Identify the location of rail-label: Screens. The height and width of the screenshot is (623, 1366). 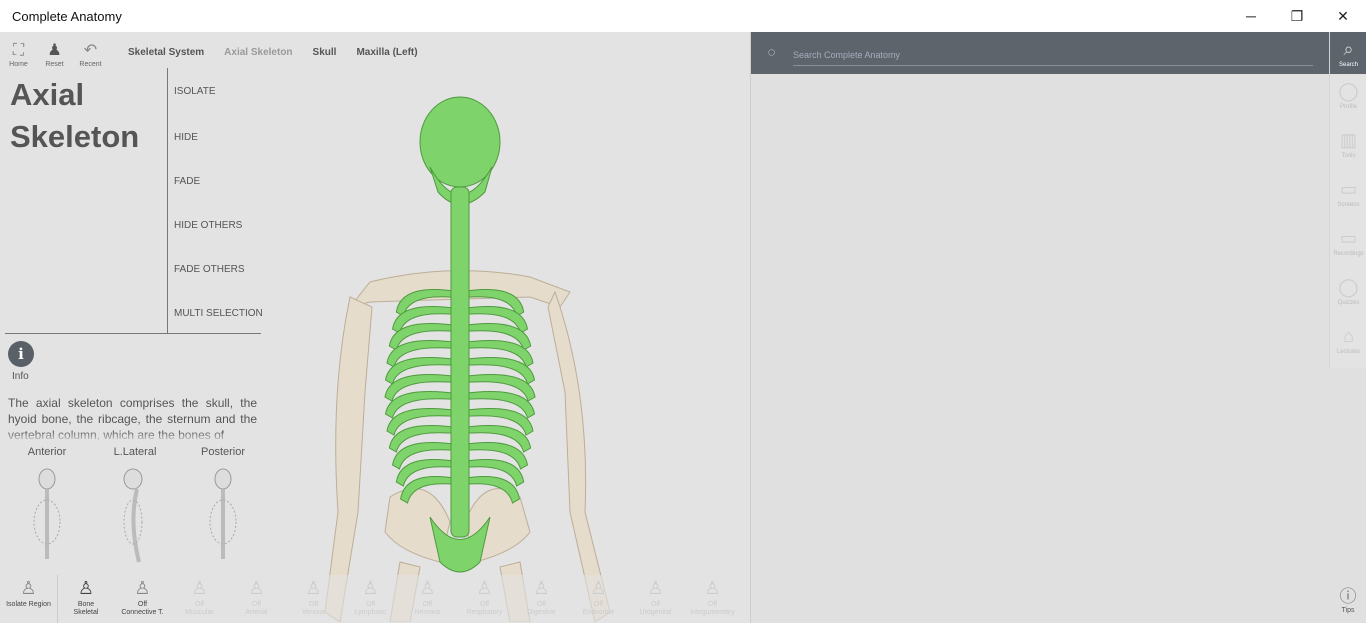
(1348, 205).